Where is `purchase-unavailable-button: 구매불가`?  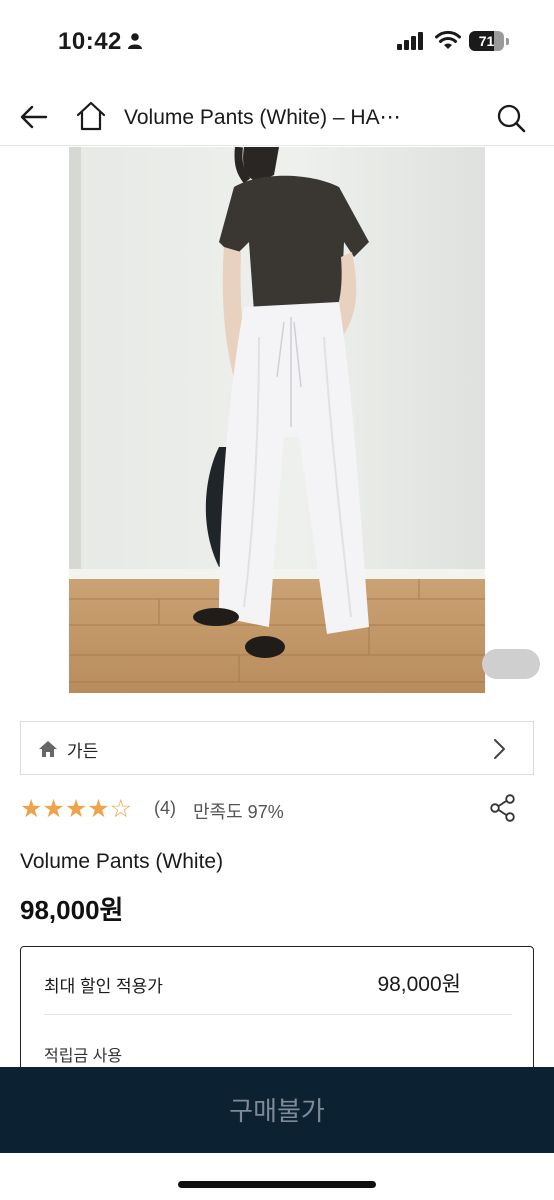 purchase-unavailable-button: 구매불가 is located at coordinates (277, 1109).